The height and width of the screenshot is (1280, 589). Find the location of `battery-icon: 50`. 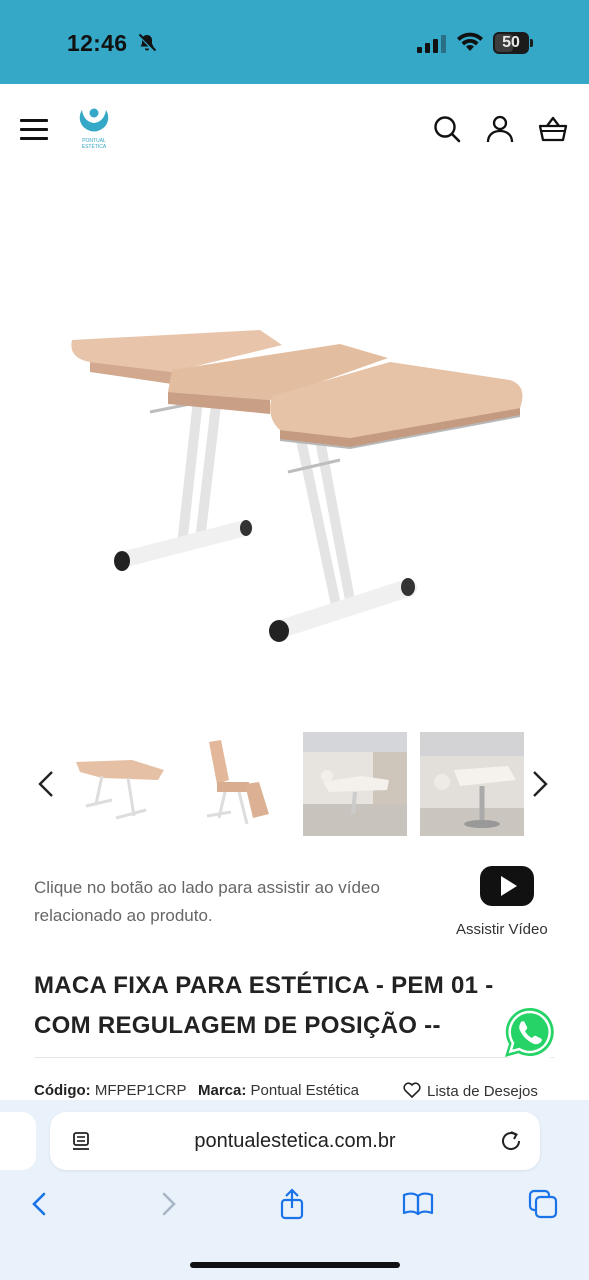

battery-icon: 50 is located at coordinates (513, 43).